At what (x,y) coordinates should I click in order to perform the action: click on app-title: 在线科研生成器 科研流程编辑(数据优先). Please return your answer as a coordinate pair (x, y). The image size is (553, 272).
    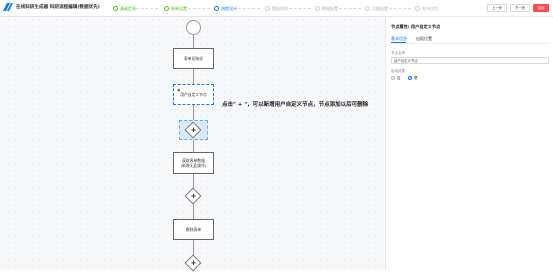
    Looking at the image, I should click on (58, 7).